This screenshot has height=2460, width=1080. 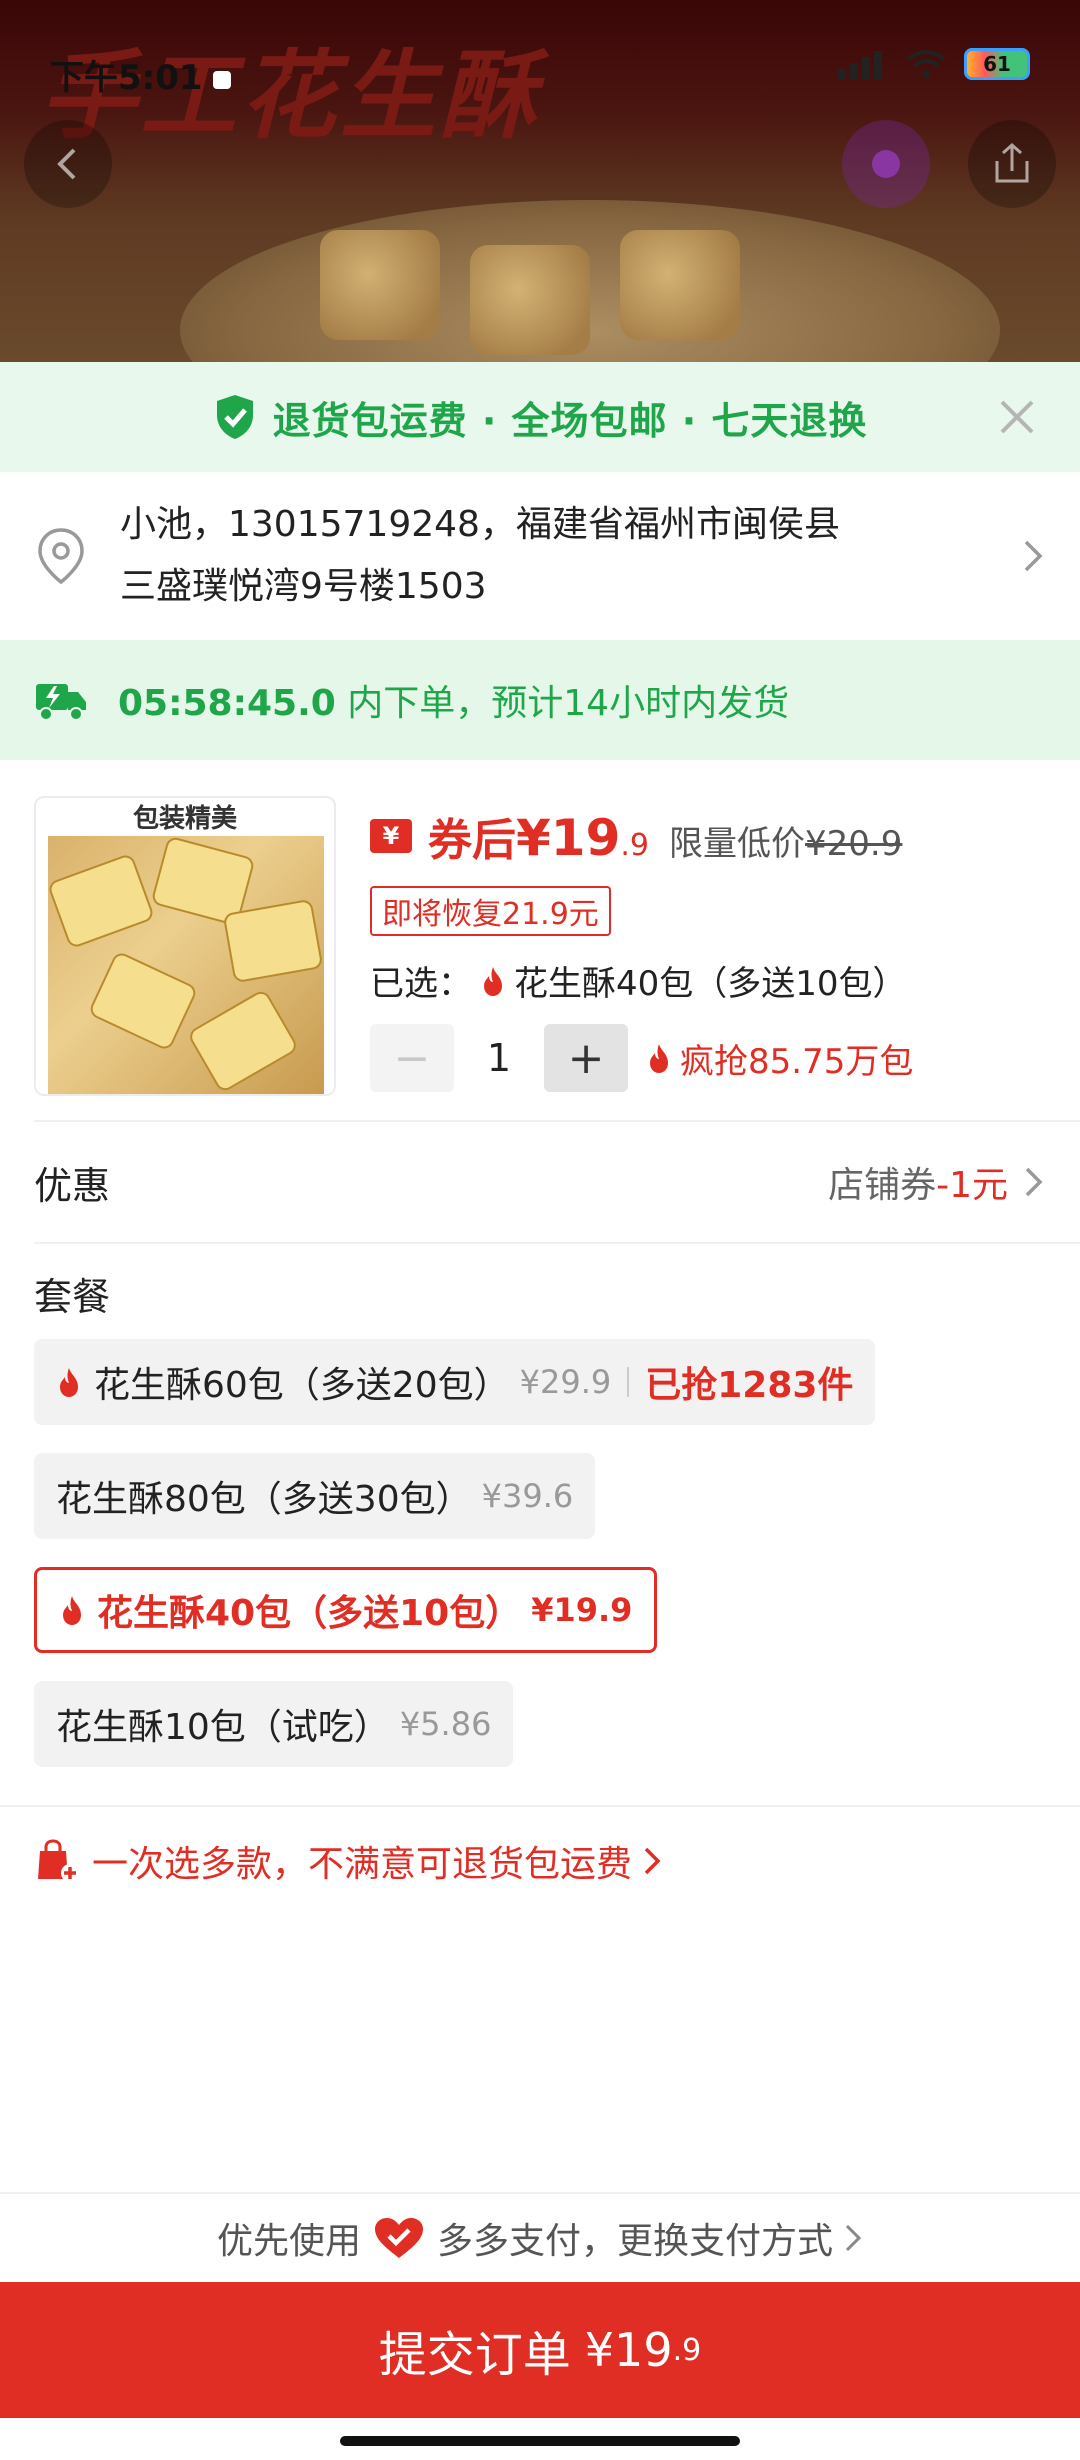 What do you see at coordinates (474, 2355) in the screenshot?
I see `submit-label: 提交订单` at bounding box center [474, 2355].